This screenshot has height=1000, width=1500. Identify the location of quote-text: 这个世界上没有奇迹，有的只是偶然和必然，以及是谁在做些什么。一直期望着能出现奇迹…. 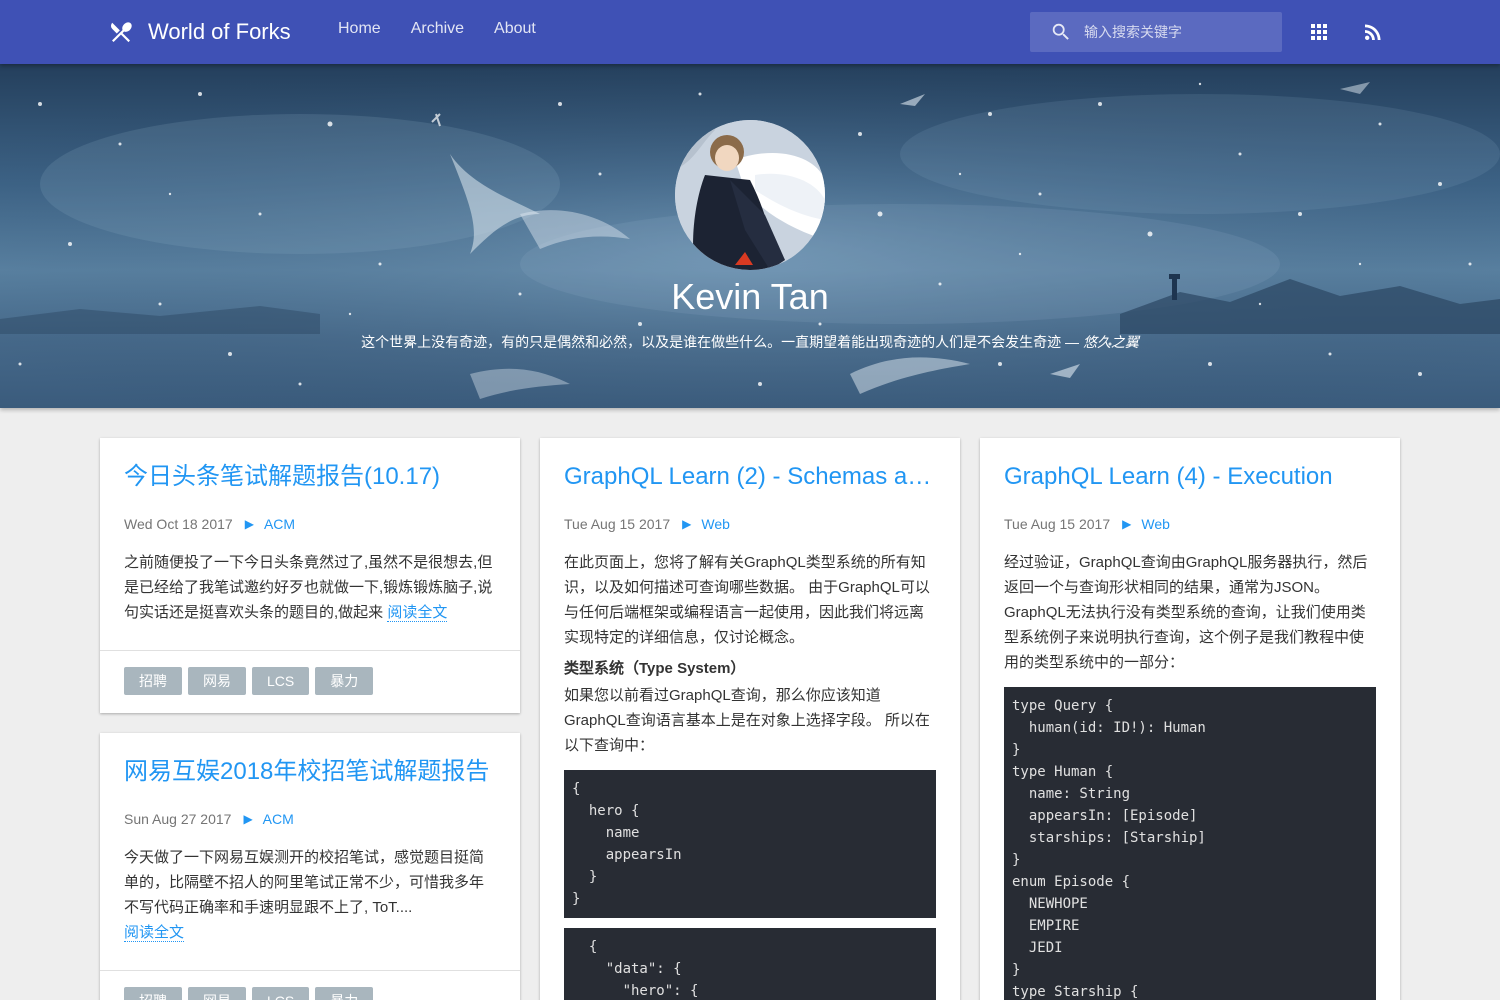
(722, 342).